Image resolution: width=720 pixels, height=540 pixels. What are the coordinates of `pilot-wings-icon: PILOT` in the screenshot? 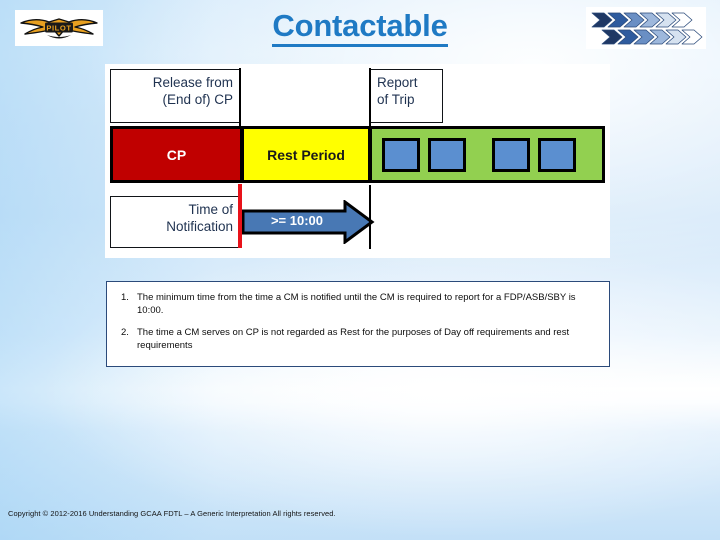 It's located at (59, 28).